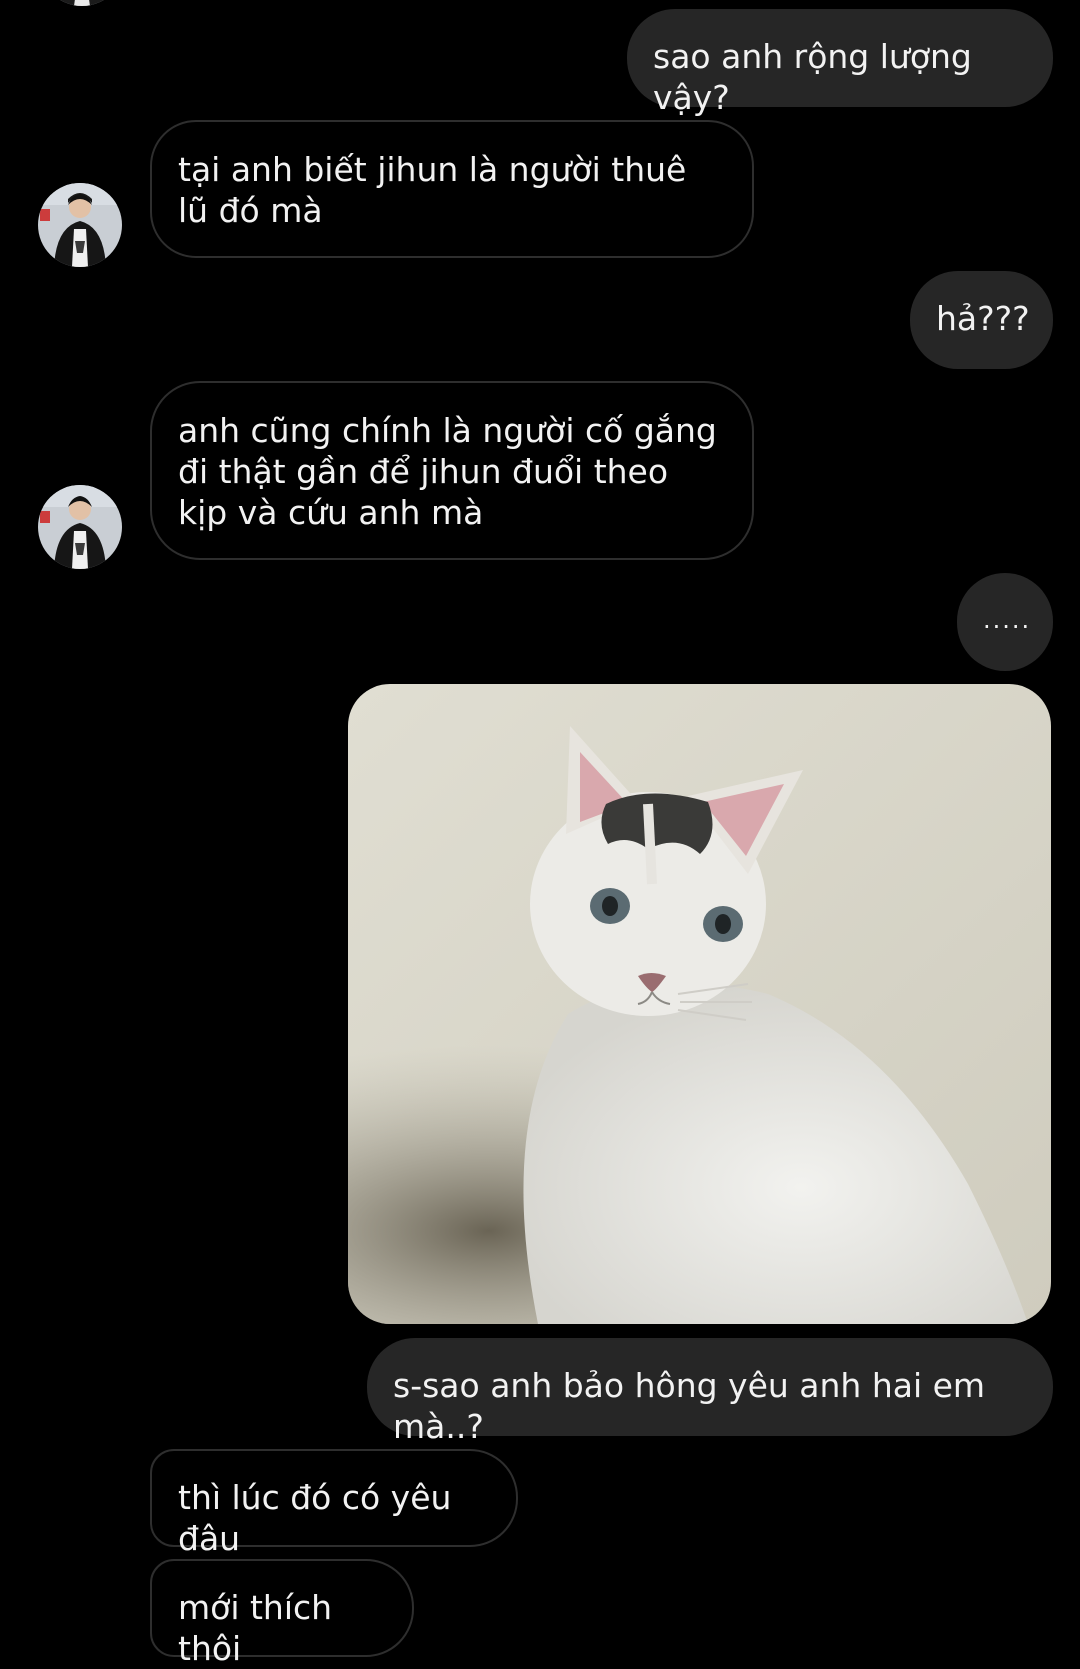 This screenshot has width=1080, height=1669. I want to click on sent-message: s-sao anh bảo hông yêu anh hai em mà..?, so click(710, 1392).